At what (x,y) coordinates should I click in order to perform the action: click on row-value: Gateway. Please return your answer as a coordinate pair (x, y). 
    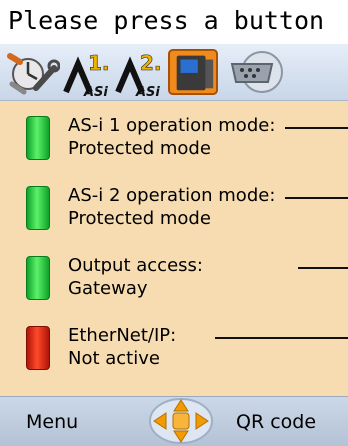
    Looking at the image, I should click on (108, 288).